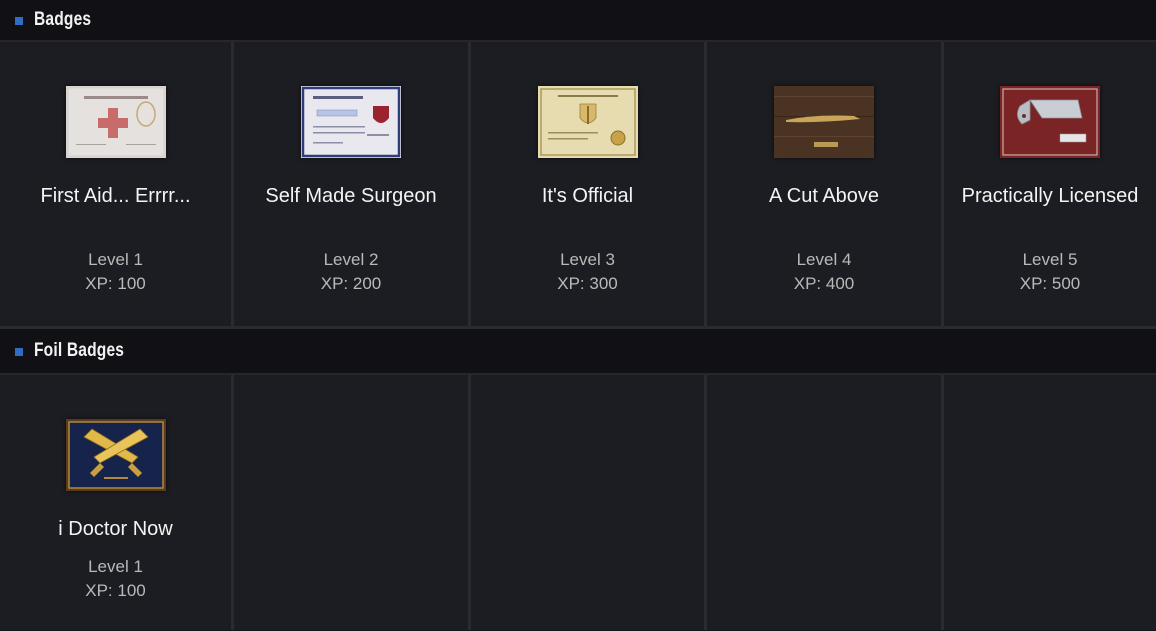 The height and width of the screenshot is (631, 1156). What do you see at coordinates (351, 283) in the screenshot?
I see `badge-xp: XP: 200` at bounding box center [351, 283].